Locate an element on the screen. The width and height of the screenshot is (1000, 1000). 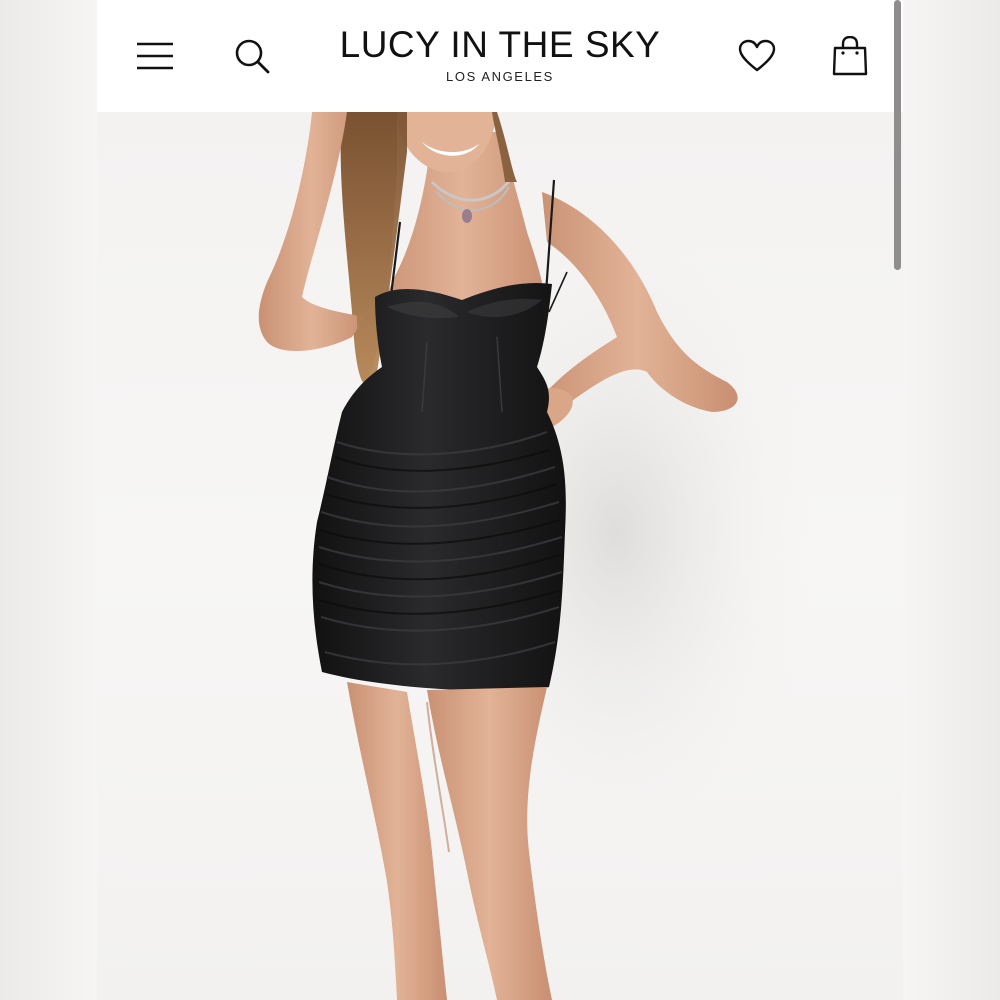
brand-name: LUCY IN THE SKY is located at coordinates (500, 44).